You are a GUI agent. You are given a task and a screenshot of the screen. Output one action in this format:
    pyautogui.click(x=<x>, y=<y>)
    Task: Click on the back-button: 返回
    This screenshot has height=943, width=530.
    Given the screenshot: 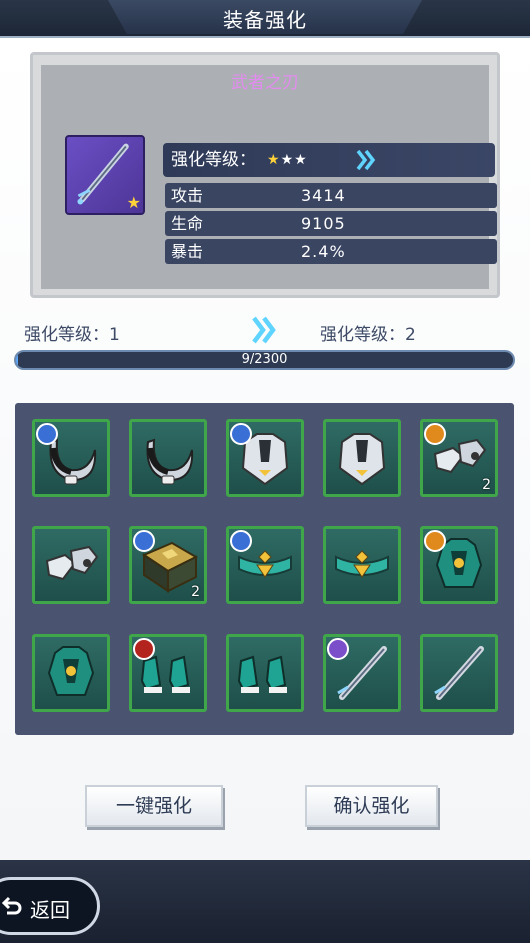 What is the action you would take?
    pyautogui.click(x=50, y=906)
    